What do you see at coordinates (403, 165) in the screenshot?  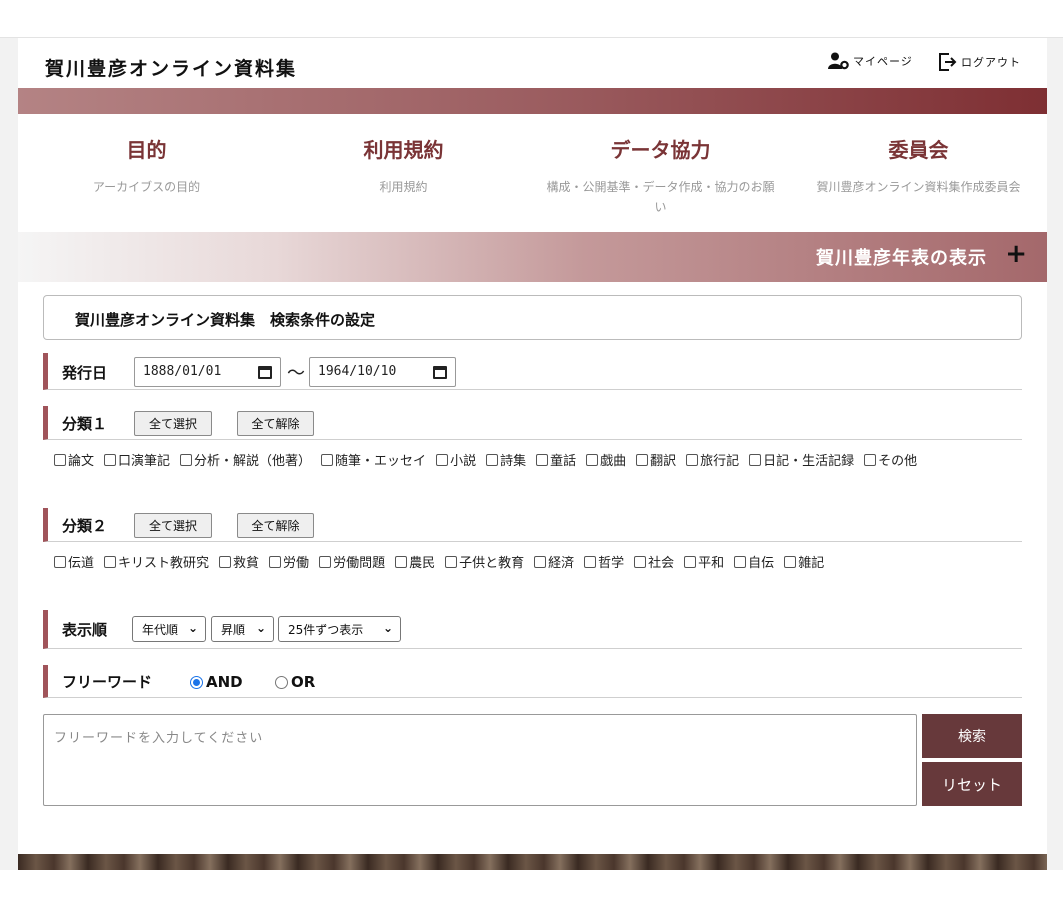 I see `nav-item-terms: 利用規約 利用規約` at bounding box center [403, 165].